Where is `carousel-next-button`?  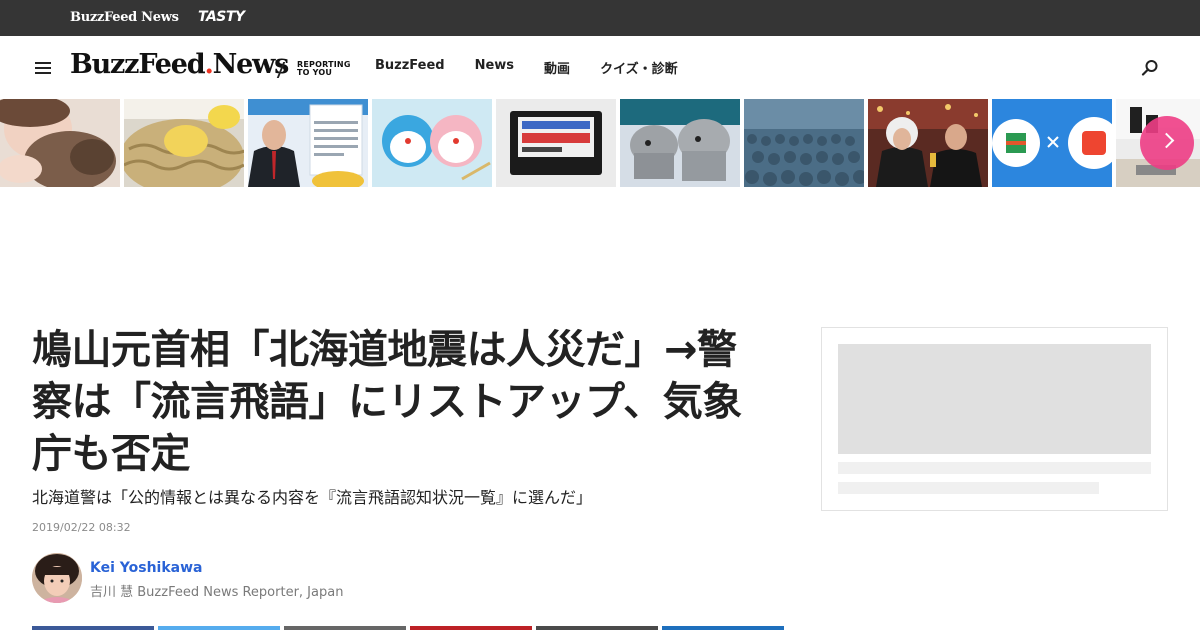 carousel-next-button is located at coordinates (1167, 143).